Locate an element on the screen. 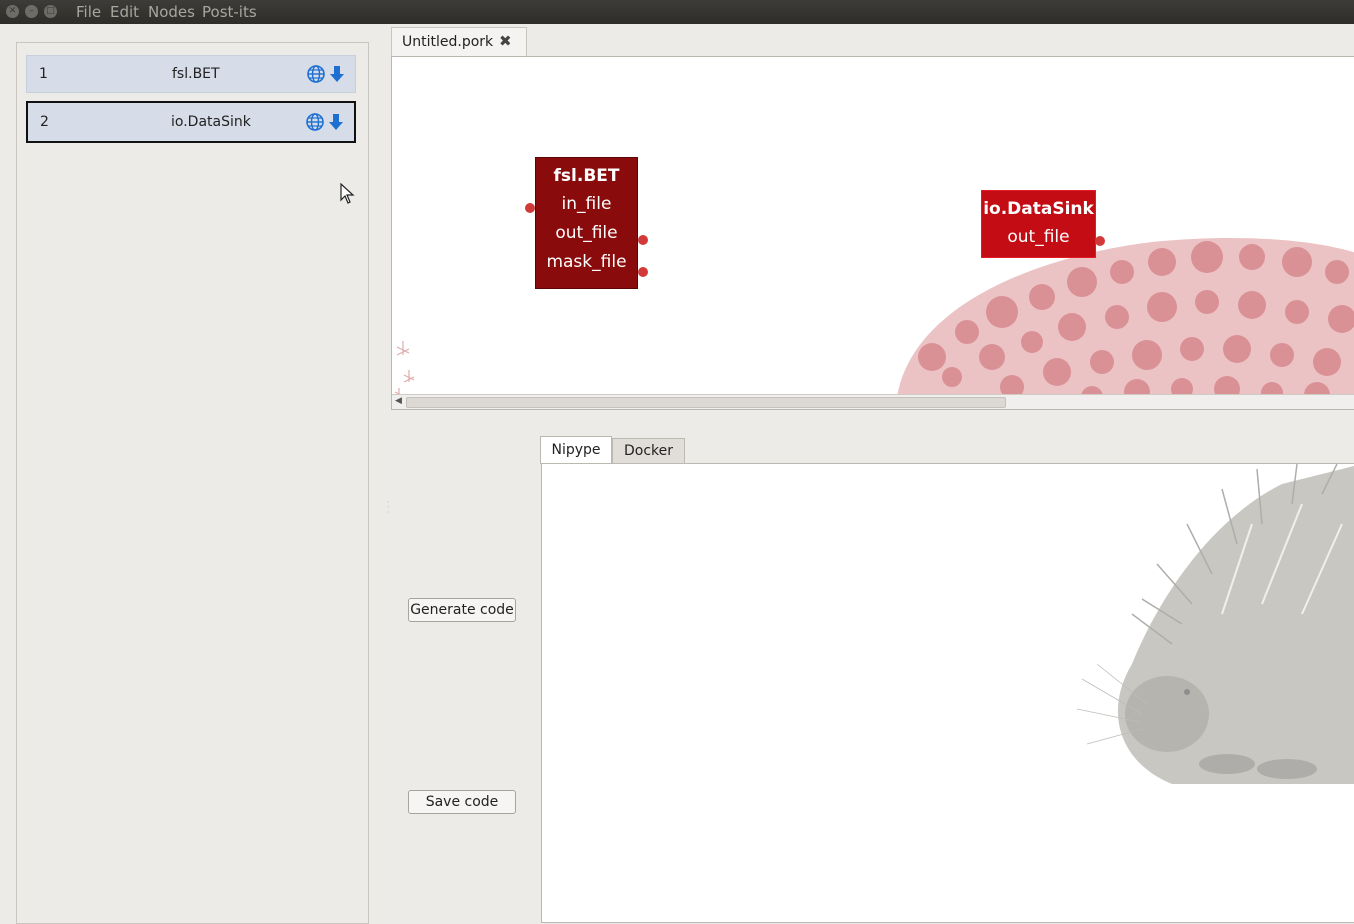 The image size is (1354, 924). porcupine-watermark-image is located at coordinates (1215, 624).